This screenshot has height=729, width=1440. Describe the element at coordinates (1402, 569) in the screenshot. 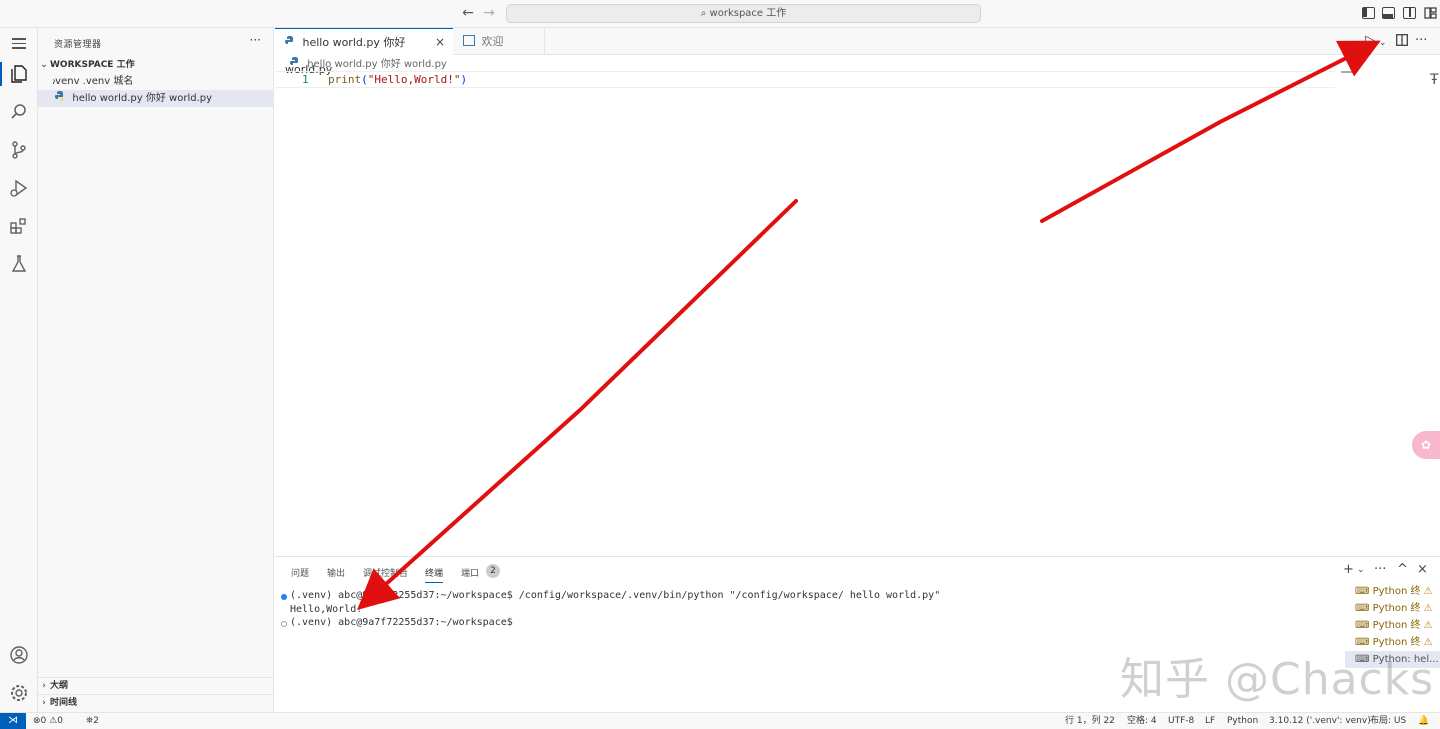

I see `maximize-panel-icon: ^` at that location.